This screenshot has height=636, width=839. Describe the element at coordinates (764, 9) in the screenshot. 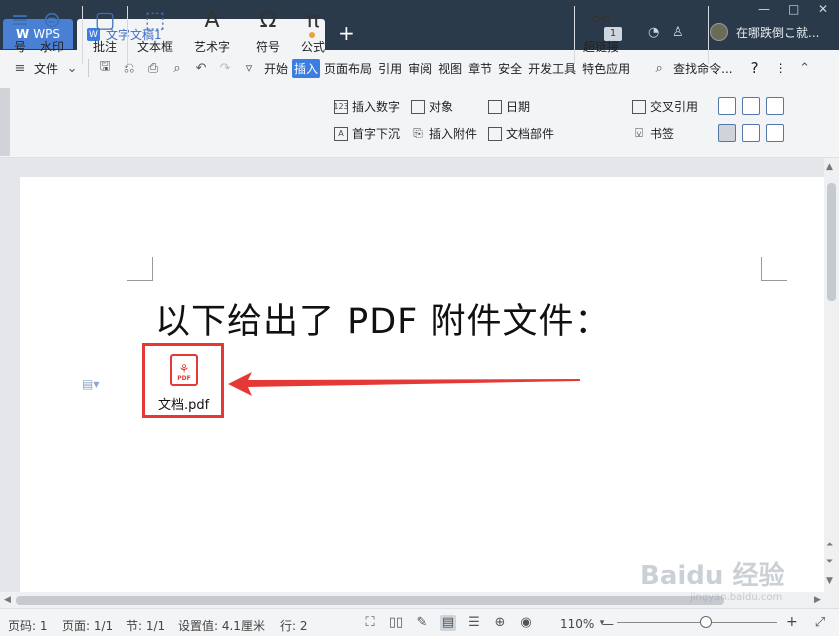

I see `minimize-button: —` at that location.